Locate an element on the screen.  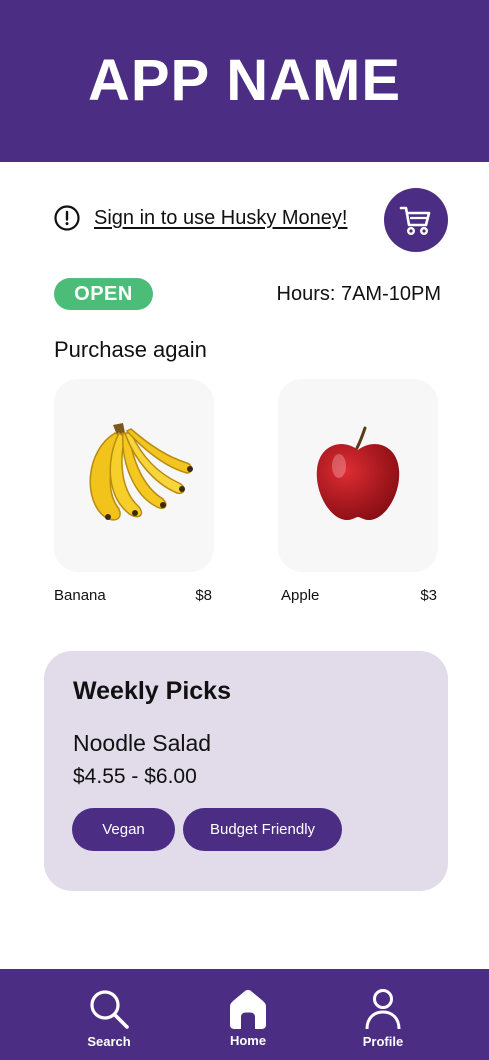
bottom-nav: Search Home Profile is located at coordinates (244, 1014).